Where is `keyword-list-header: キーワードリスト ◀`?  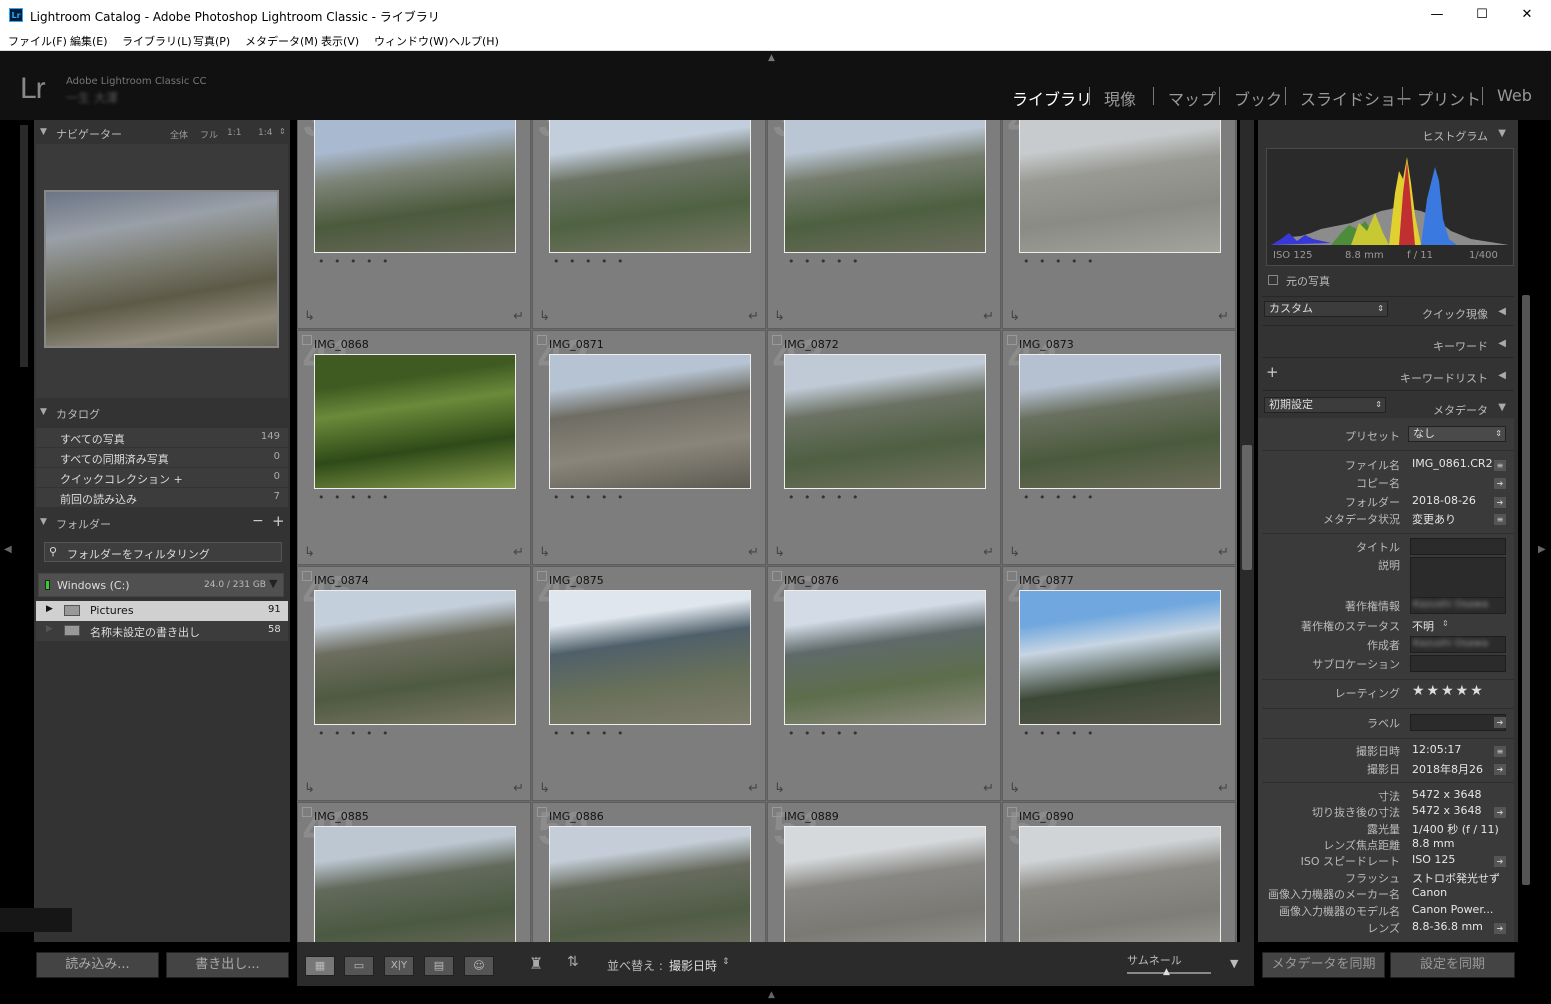
keyword-list-header: キーワードリスト ◀ is located at coordinates (1386, 376).